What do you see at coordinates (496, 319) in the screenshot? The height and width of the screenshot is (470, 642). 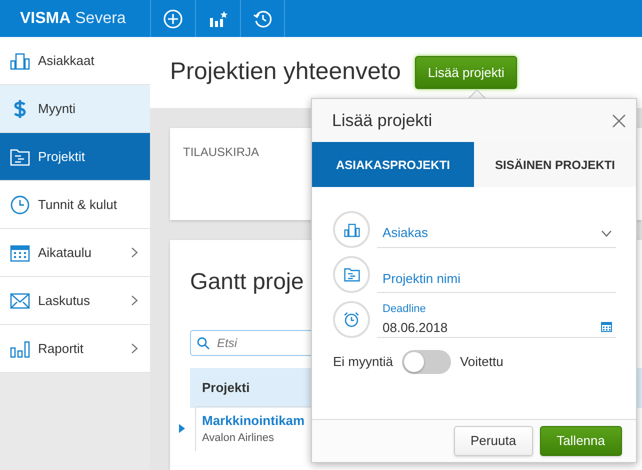 I see `deadline-field: Deadline 08.06.2018` at bounding box center [496, 319].